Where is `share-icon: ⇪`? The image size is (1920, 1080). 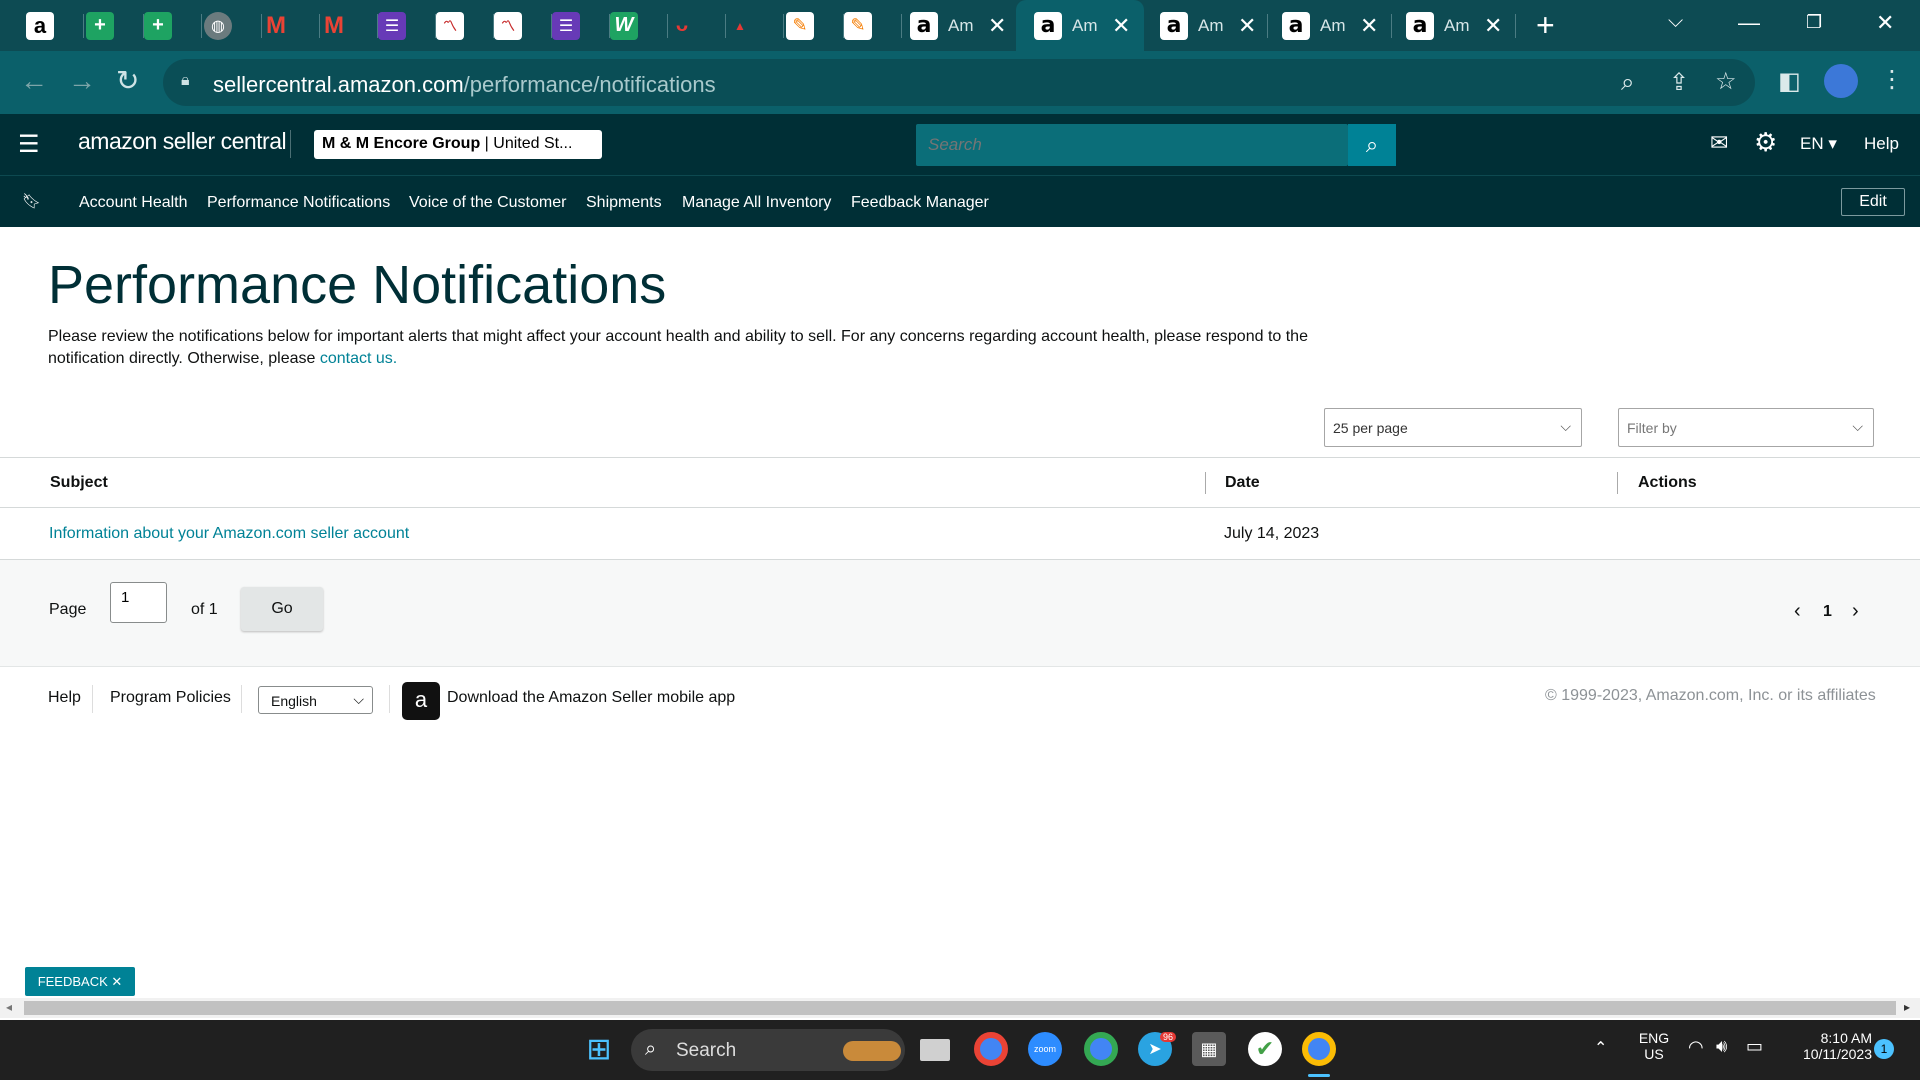
share-icon: ⇪ is located at coordinates (1679, 82).